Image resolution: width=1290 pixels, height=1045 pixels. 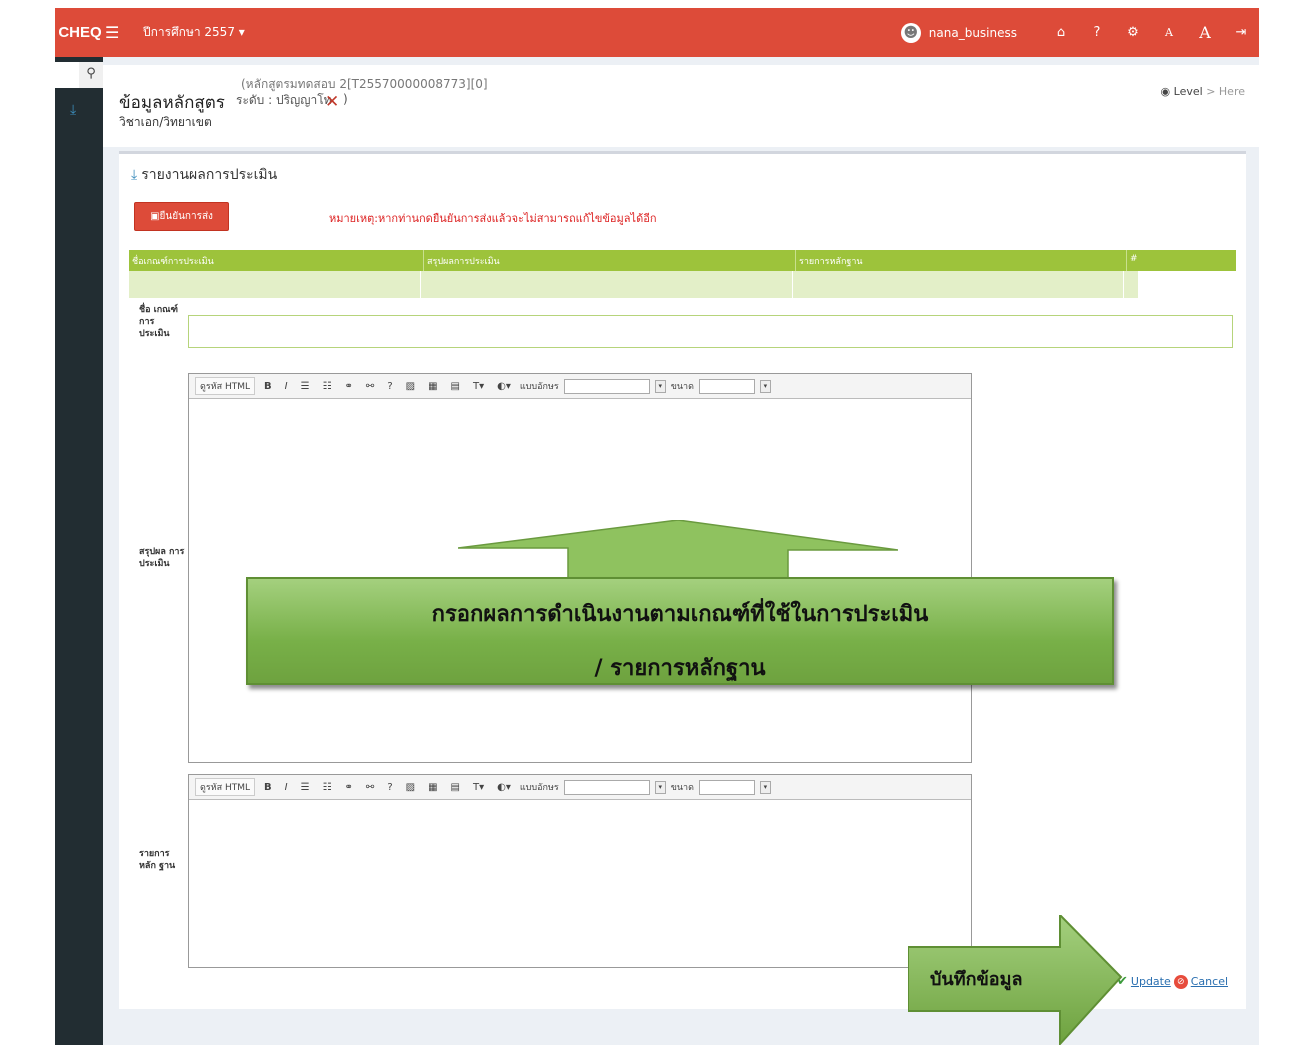 What do you see at coordinates (680, 668) in the screenshot?
I see `callout-line-2: / รายการหลักฐาน` at bounding box center [680, 668].